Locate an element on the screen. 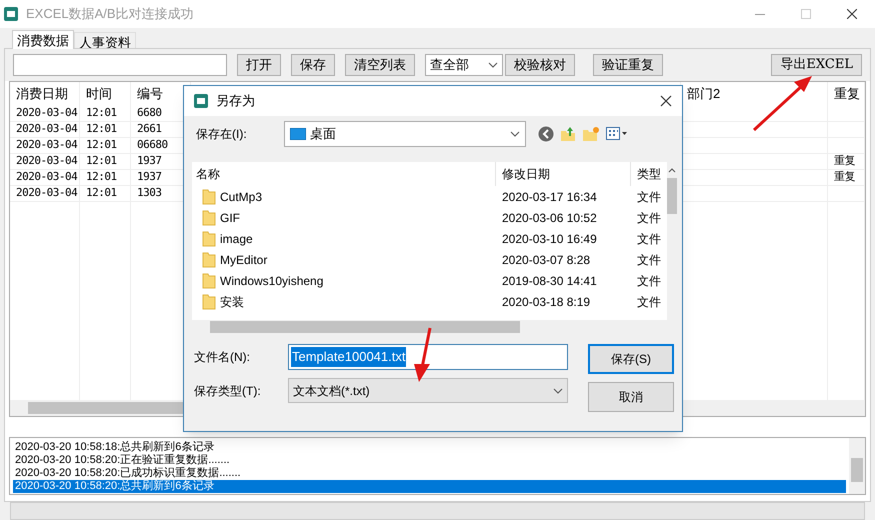 Image resolution: width=875 pixels, height=520 pixels. filename-field: Template100041.txt is located at coordinates (428, 357).